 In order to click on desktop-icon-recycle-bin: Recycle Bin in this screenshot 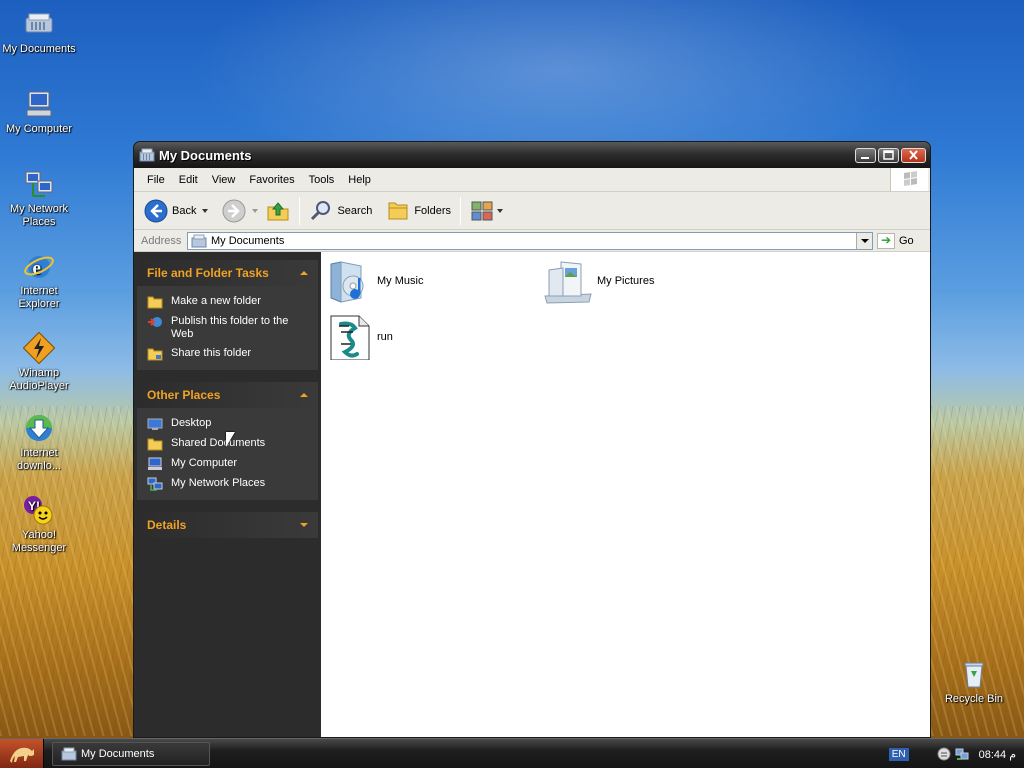, I will do `click(974, 682)`.